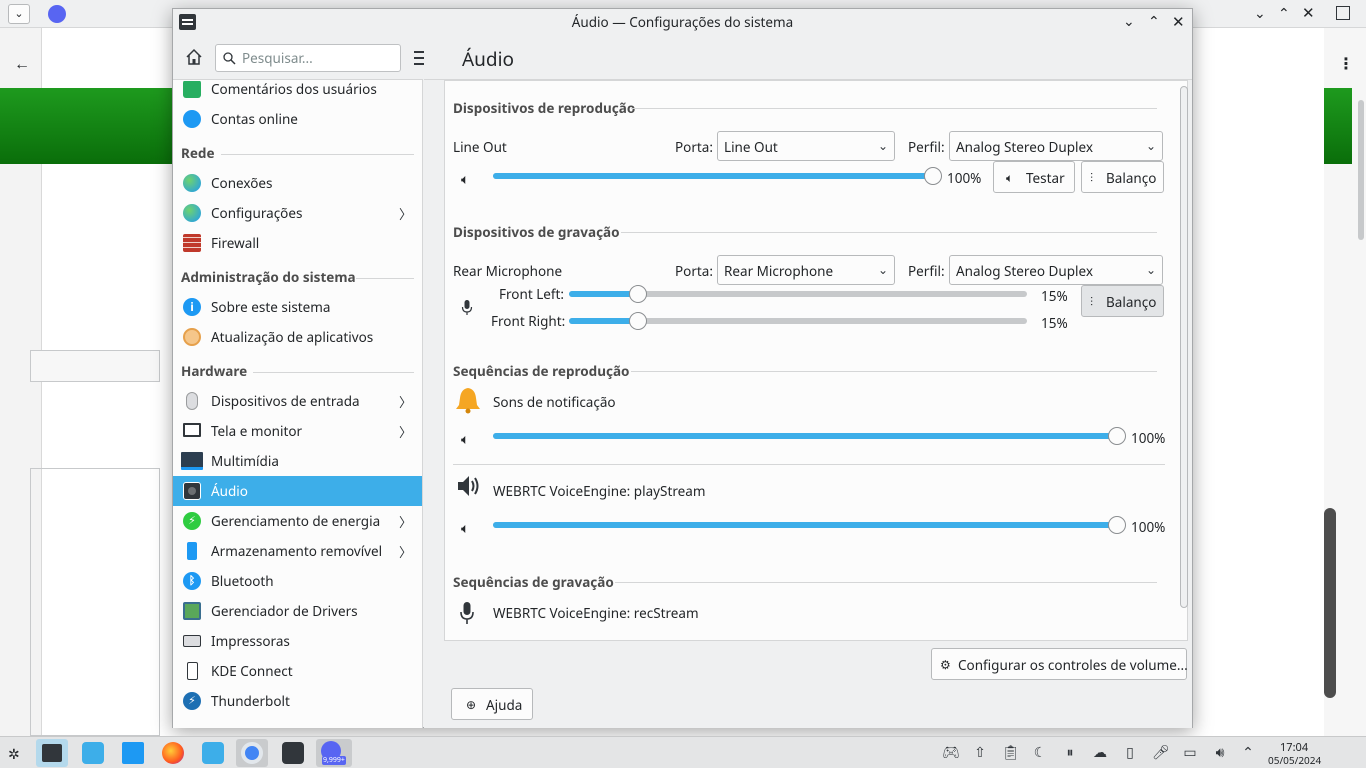 The width and height of the screenshot is (1366, 768). Describe the element at coordinates (93, 753) in the screenshot. I see `discover-store-icon` at that location.